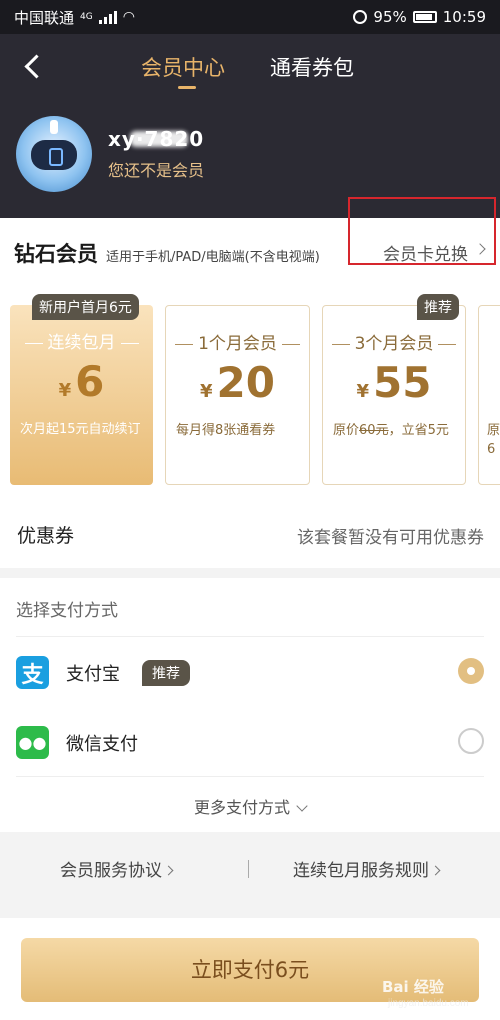 This screenshot has height=1020, width=500. What do you see at coordinates (464, 17) in the screenshot?
I see `clock: 10:59` at bounding box center [464, 17].